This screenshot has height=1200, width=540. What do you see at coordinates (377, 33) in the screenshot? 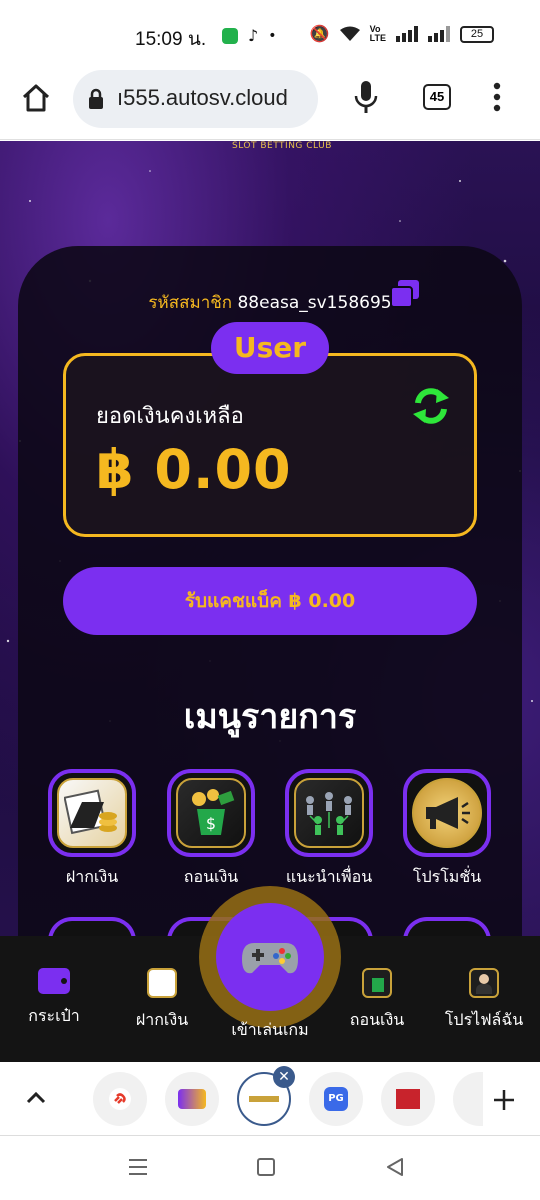
I see `volte-icon: Vo LTE` at bounding box center [377, 33].